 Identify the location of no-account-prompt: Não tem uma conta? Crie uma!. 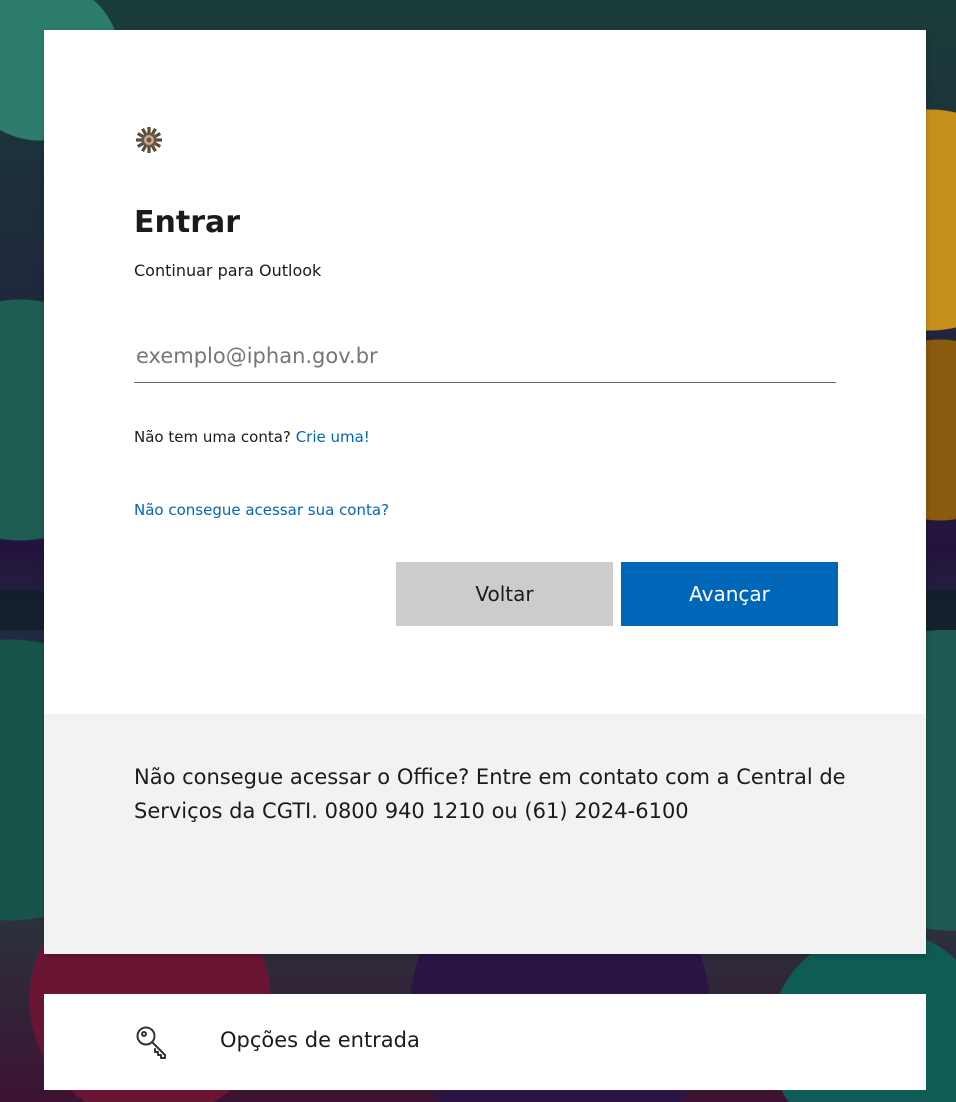
(252, 437).